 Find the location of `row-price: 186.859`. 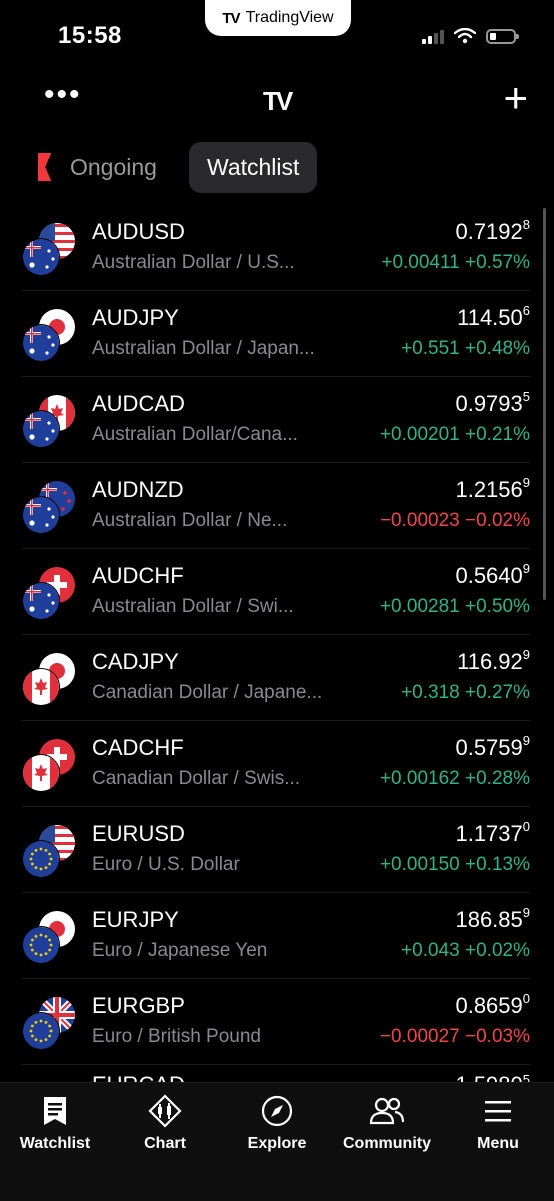

row-price: 186.859 is located at coordinates (492, 919).